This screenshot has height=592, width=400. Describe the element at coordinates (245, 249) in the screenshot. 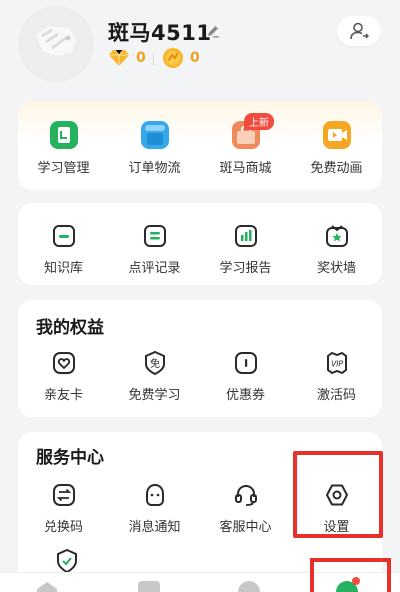

I see `menu-study-report: 学习报告` at that location.